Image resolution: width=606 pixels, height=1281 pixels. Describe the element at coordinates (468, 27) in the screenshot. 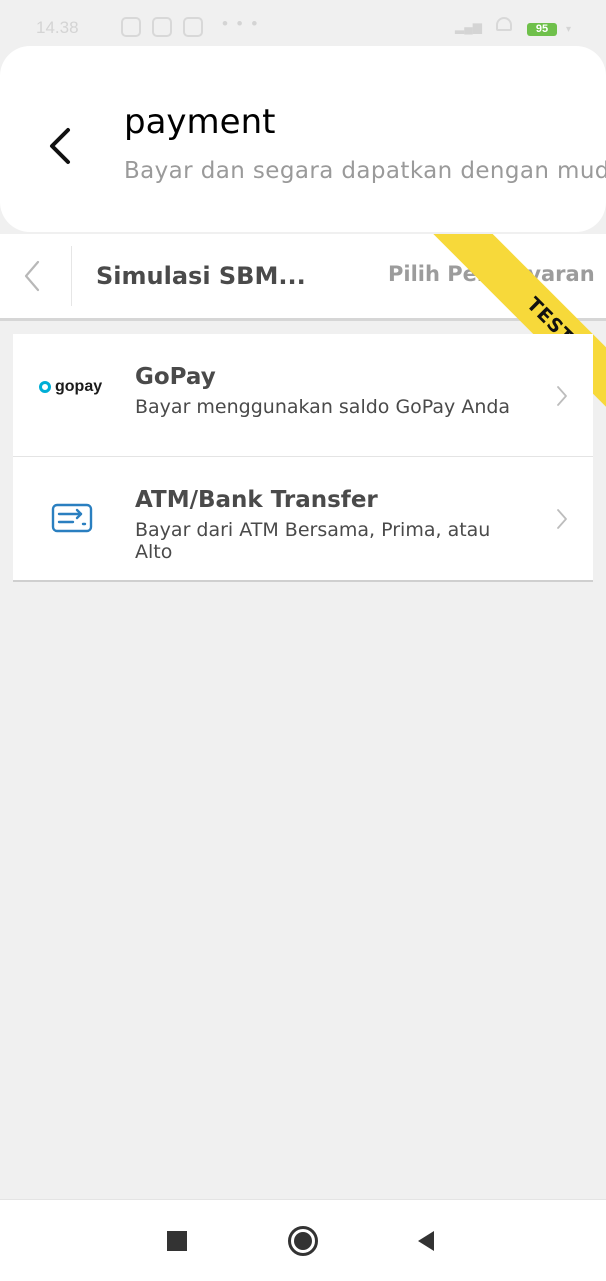

I see `signal-icon: ▂▄▆` at that location.